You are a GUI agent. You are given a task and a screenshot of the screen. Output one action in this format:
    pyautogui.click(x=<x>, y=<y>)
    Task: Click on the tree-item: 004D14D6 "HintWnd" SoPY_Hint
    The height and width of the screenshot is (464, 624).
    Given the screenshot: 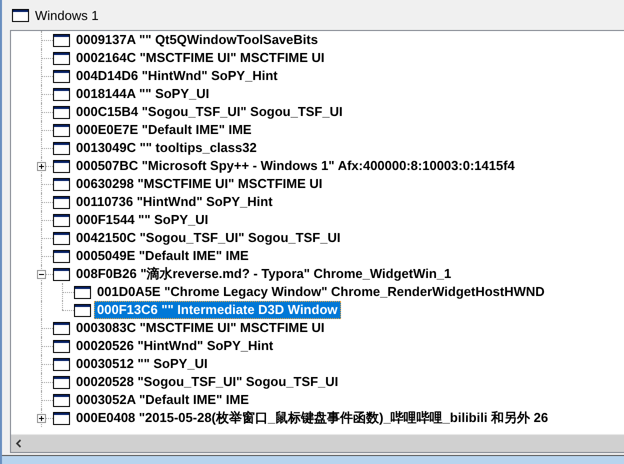 What is the action you would take?
    pyautogui.click(x=177, y=76)
    